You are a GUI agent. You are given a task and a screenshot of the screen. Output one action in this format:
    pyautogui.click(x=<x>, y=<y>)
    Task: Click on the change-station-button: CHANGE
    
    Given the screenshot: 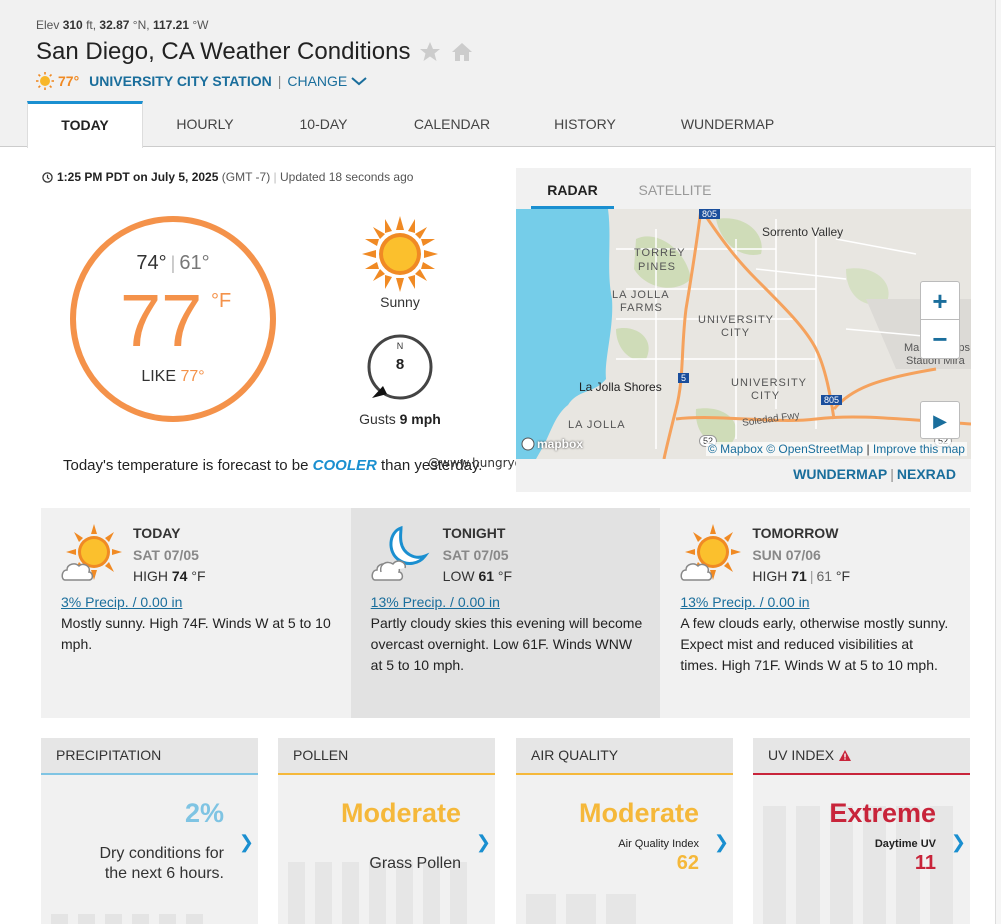 What is the action you would take?
    pyautogui.click(x=317, y=81)
    